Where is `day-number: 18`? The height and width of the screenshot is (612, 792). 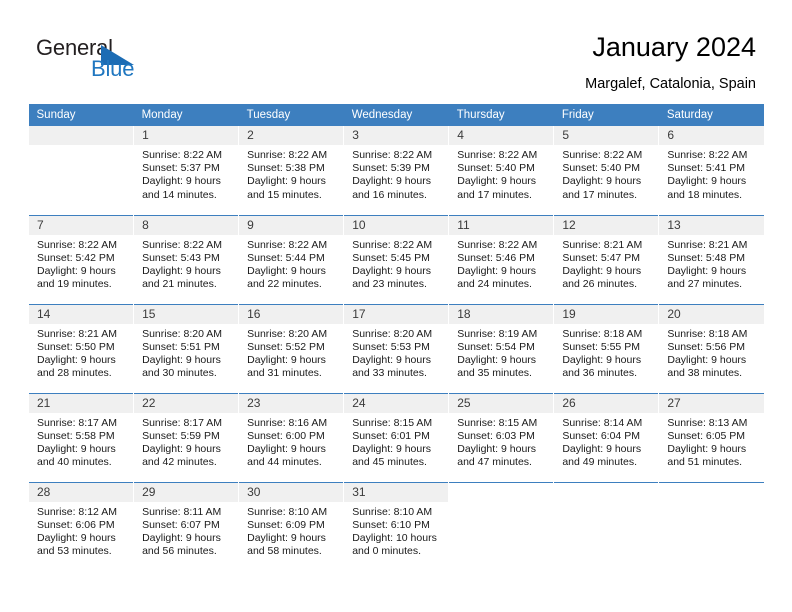 day-number: 18 is located at coordinates (501, 314).